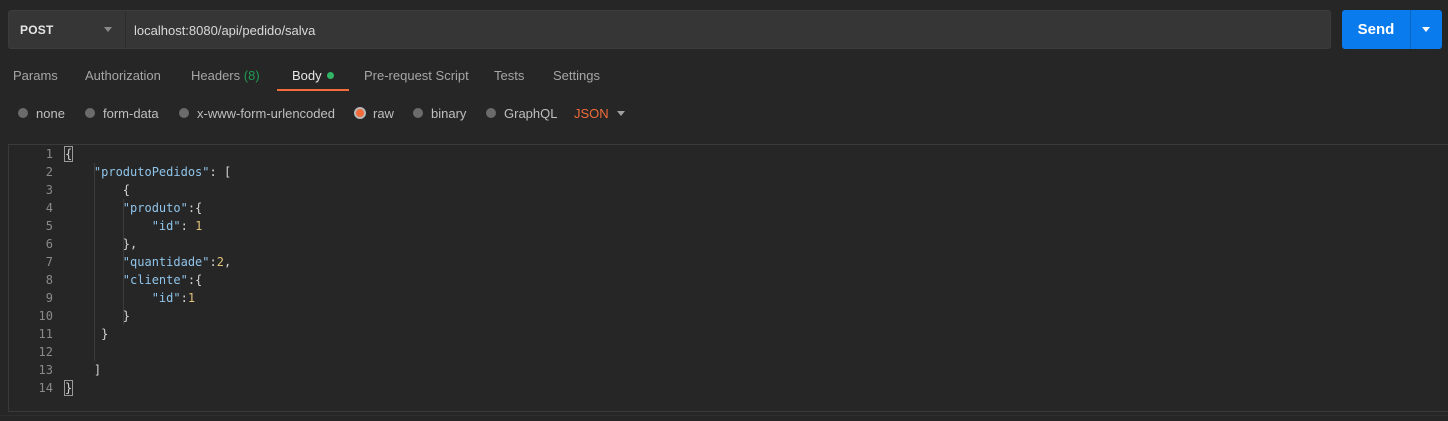  What do you see at coordinates (220, 172) in the screenshot?
I see `code-text: : [` at bounding box center [220, 172].